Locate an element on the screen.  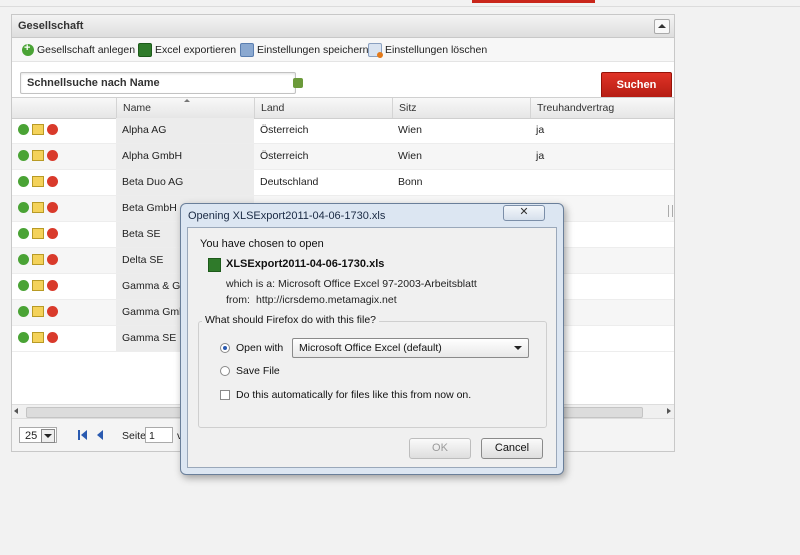
file-name: XLSExport2011-04-06-1730.xls is located at coordinates (305, 264).